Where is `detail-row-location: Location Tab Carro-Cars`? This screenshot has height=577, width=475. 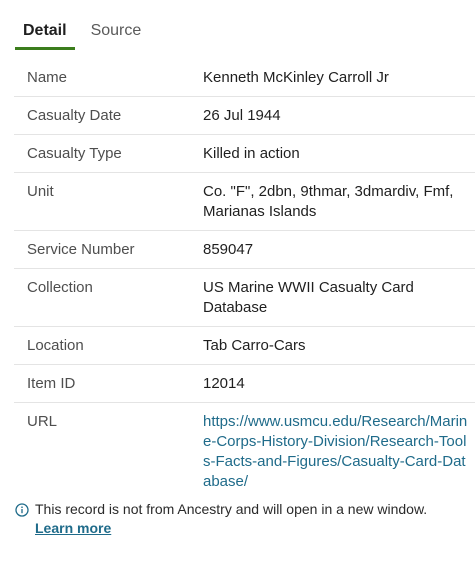
detail-row-location: Location Tab Carro-Cars is located at coordinates (244, 346).